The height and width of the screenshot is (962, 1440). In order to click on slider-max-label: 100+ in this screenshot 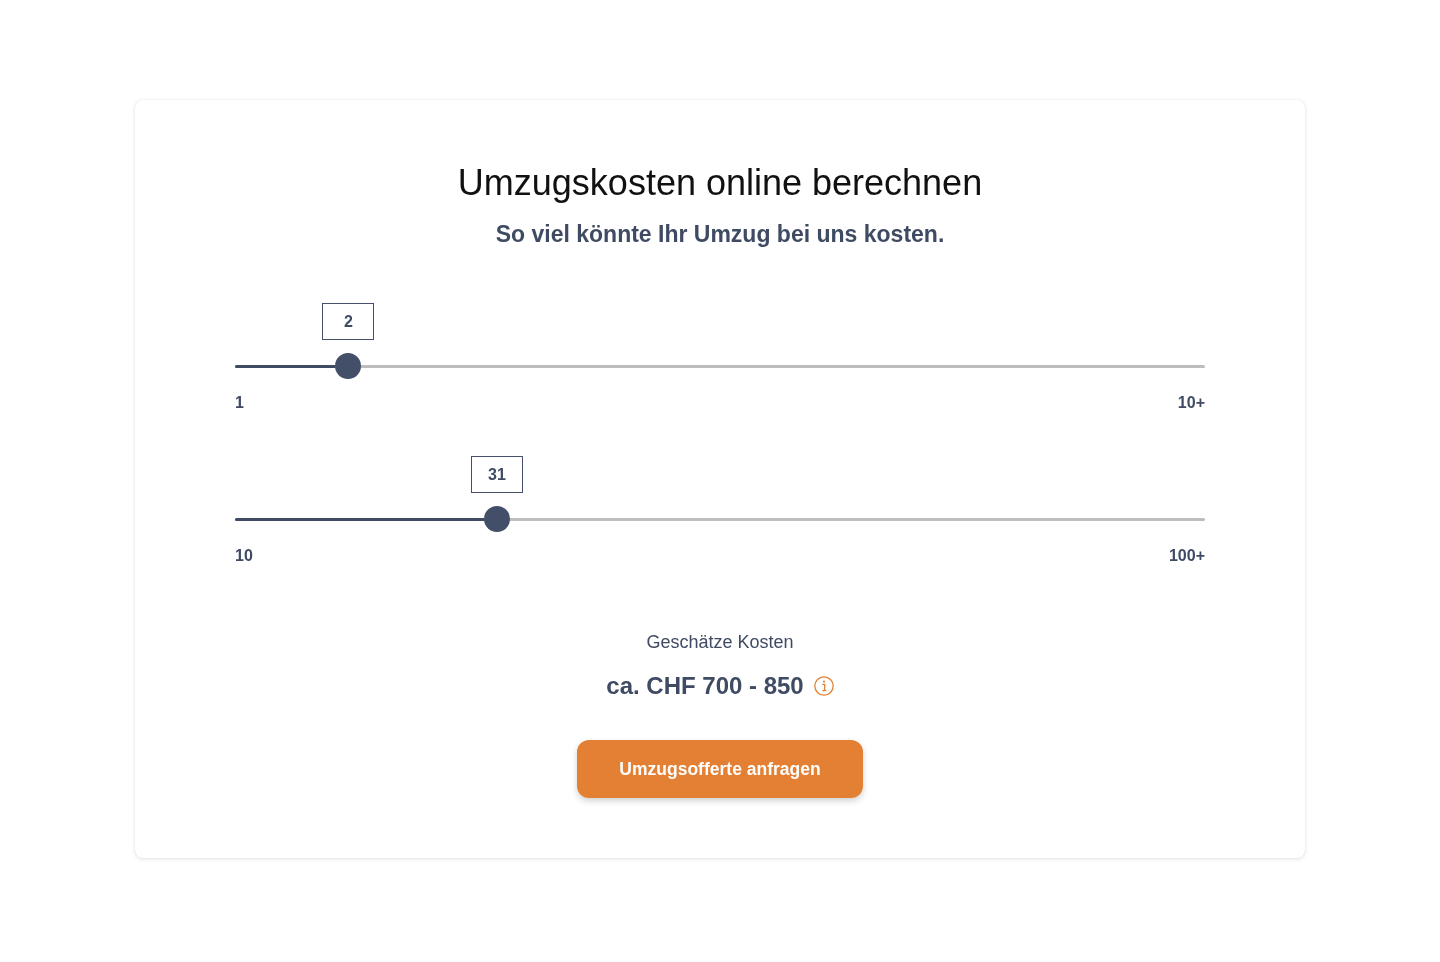, I will do `click(1186, 556)`.